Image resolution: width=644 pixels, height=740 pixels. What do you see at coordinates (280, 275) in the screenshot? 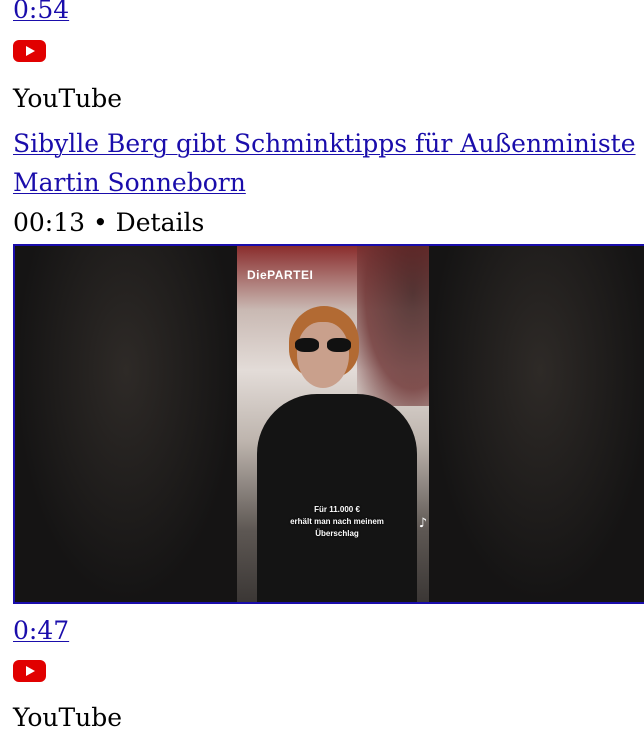
I see `party-logo: DiePARTEI` at bounding box center [280, 275].